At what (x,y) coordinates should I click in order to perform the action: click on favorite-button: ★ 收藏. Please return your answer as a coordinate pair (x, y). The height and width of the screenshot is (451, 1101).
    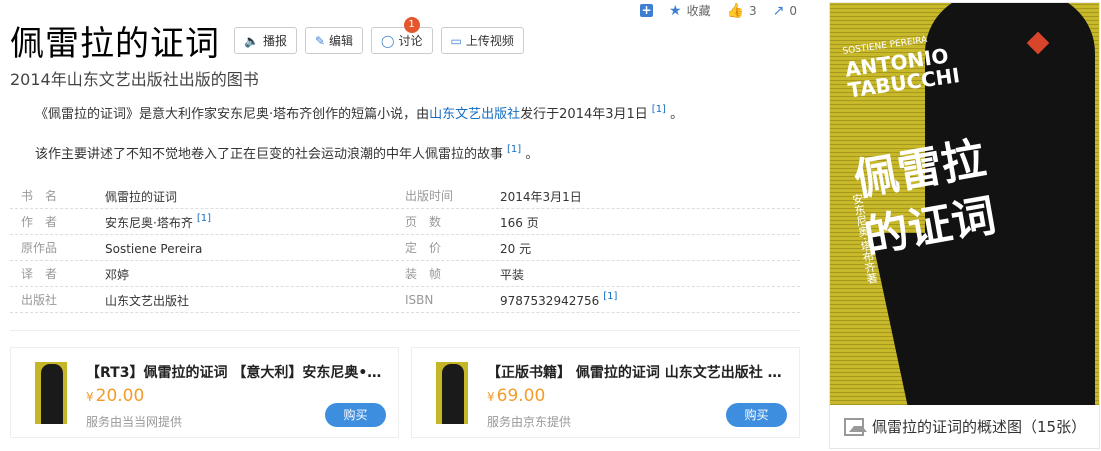
    Looking at the image, I should click on (690, 10).